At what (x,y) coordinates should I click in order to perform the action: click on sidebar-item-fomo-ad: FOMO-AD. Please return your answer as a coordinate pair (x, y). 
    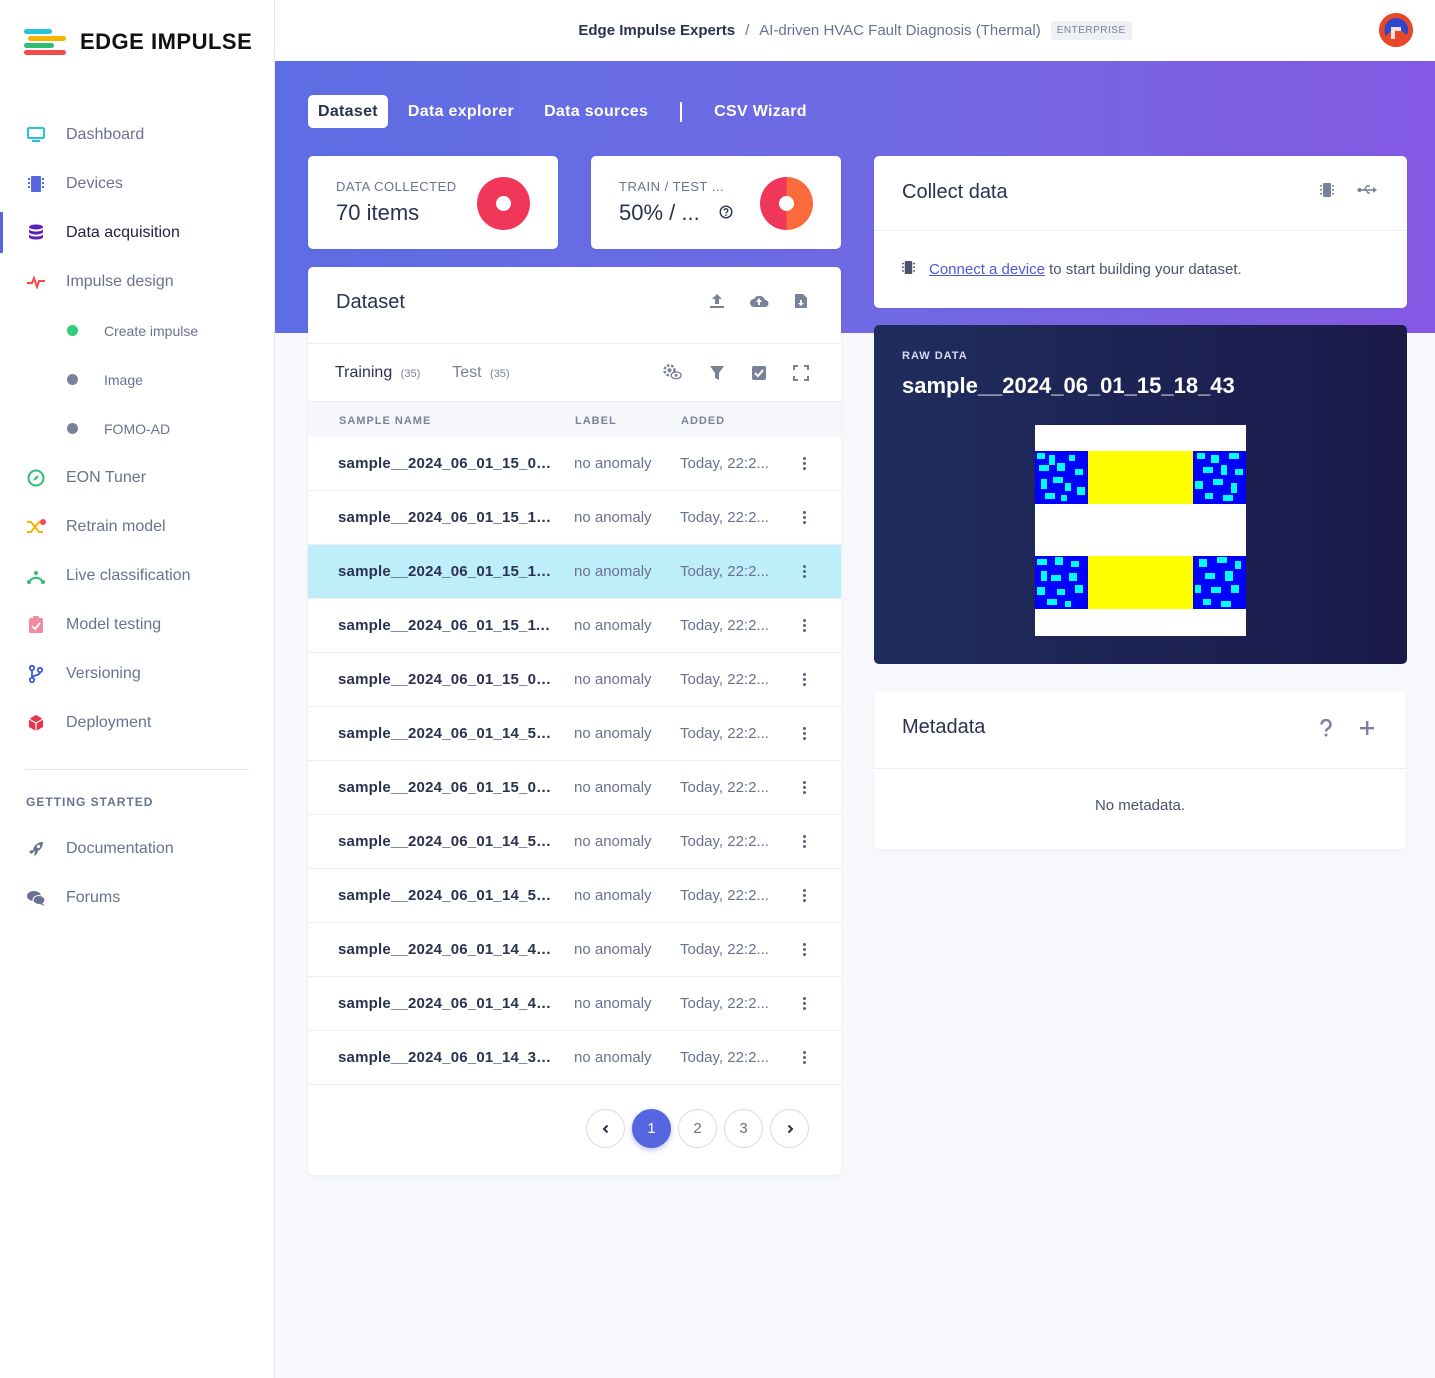
    Looking at the image, I should click on (137, 428).